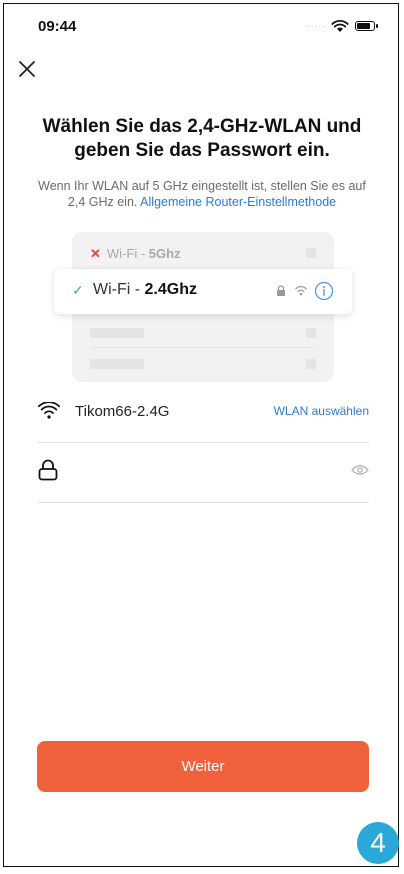 The width and height of the screenshot is (404, 874). What do you see at coordinates (324, 291) in the screenshot?
I see `info-icon` at bounding box center [324, 291].